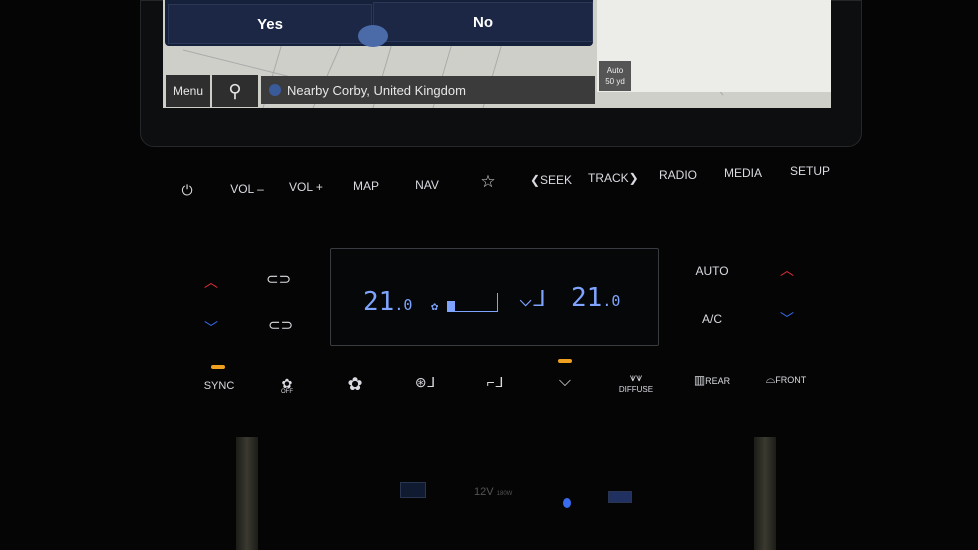 The width and height of the screenshot is (978, 550). What do you see at coordinates (235, 91) in the screenshot?
I see `search-icon: ⚲` at bounding box center [235, 91].